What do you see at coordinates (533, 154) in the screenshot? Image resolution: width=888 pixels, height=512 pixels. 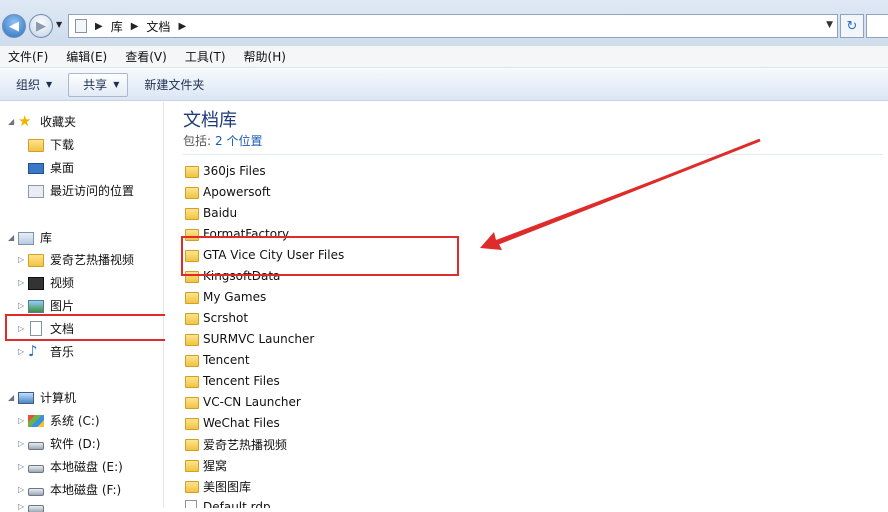 I see `divider` at bounding box center [533, 154].